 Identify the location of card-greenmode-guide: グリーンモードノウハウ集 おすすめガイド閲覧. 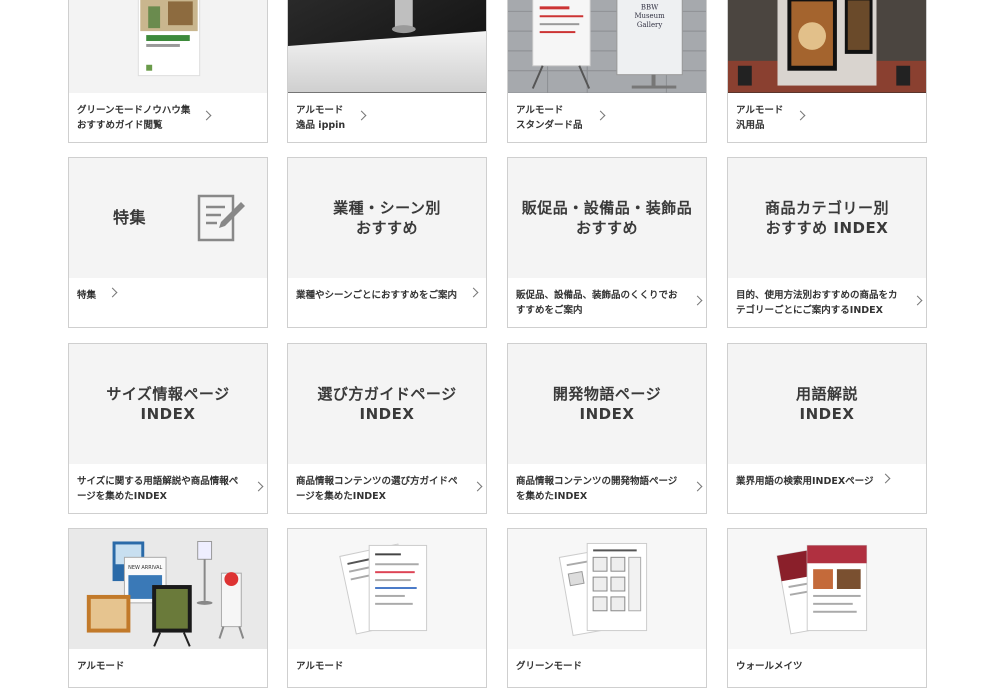
(168, 71).